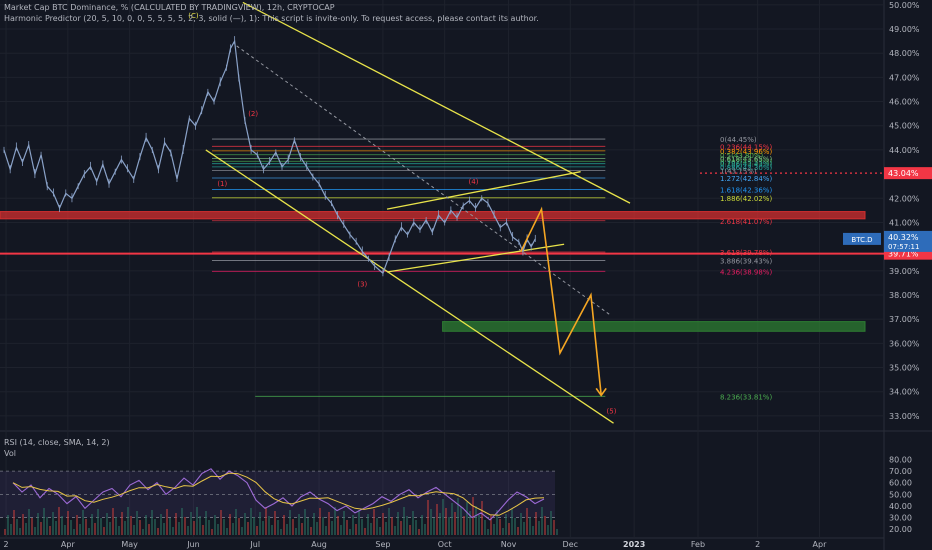  I want to click on price-tick-label: 35.00%, so click(904, 368).